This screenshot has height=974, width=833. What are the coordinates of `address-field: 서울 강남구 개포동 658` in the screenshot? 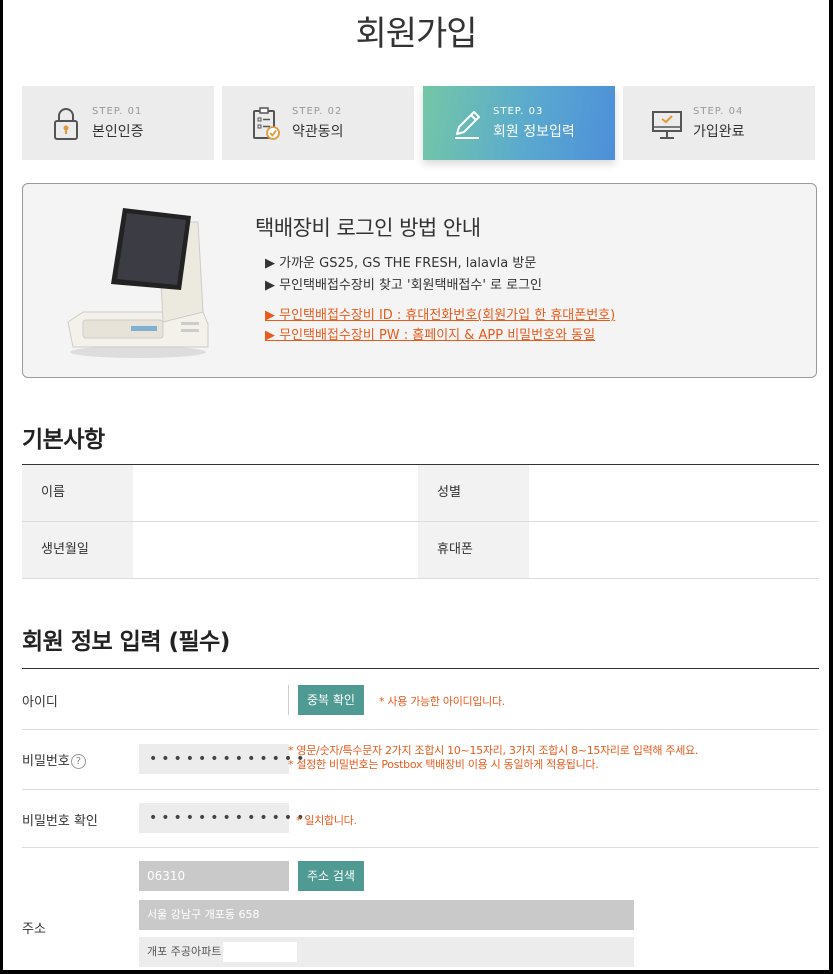 It's located at (386, 915).